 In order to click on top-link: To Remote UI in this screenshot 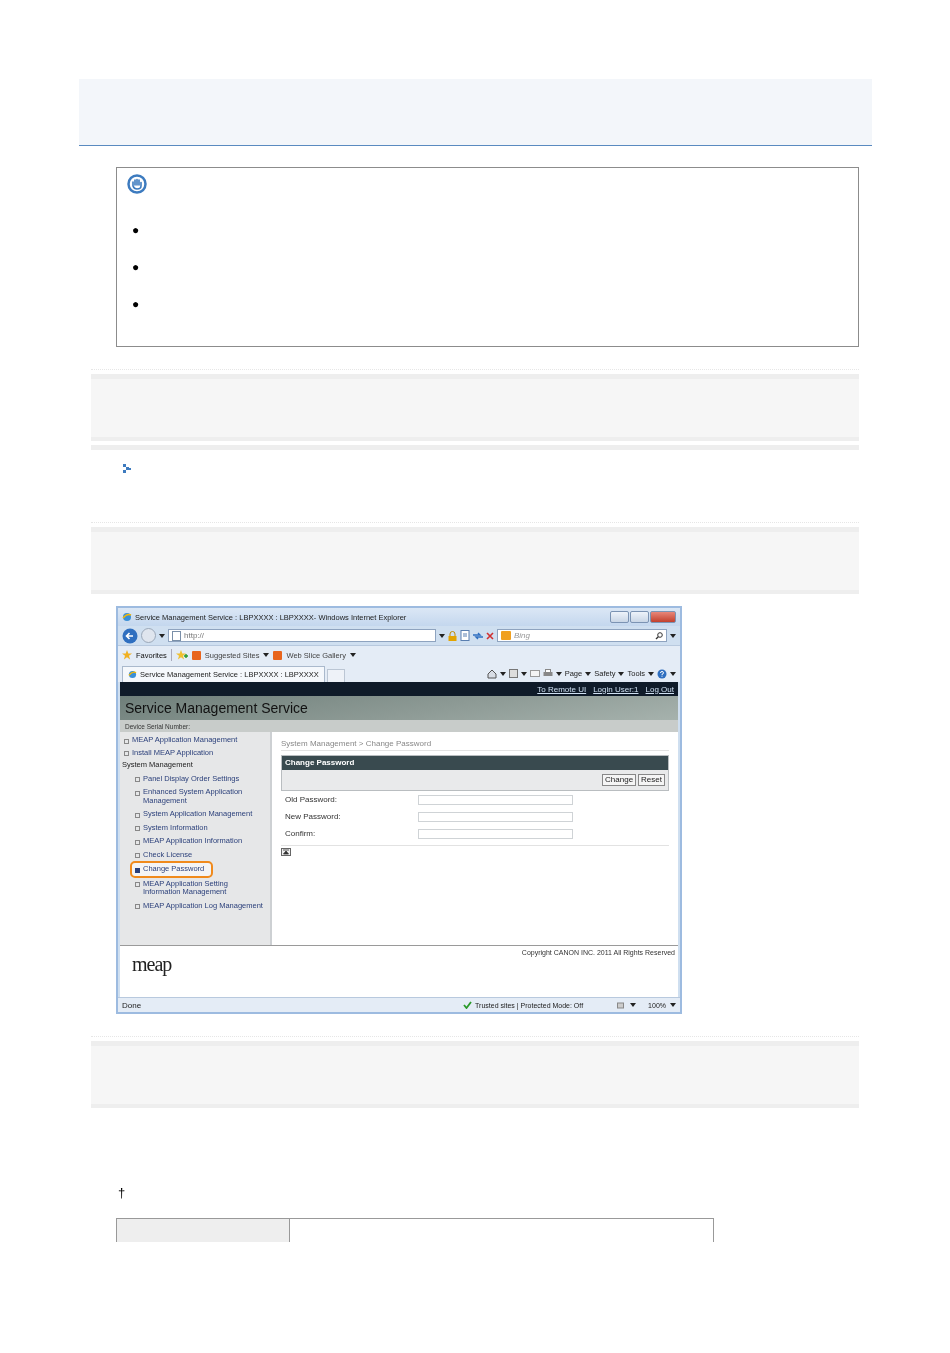, I will do `click(562, 689)`.